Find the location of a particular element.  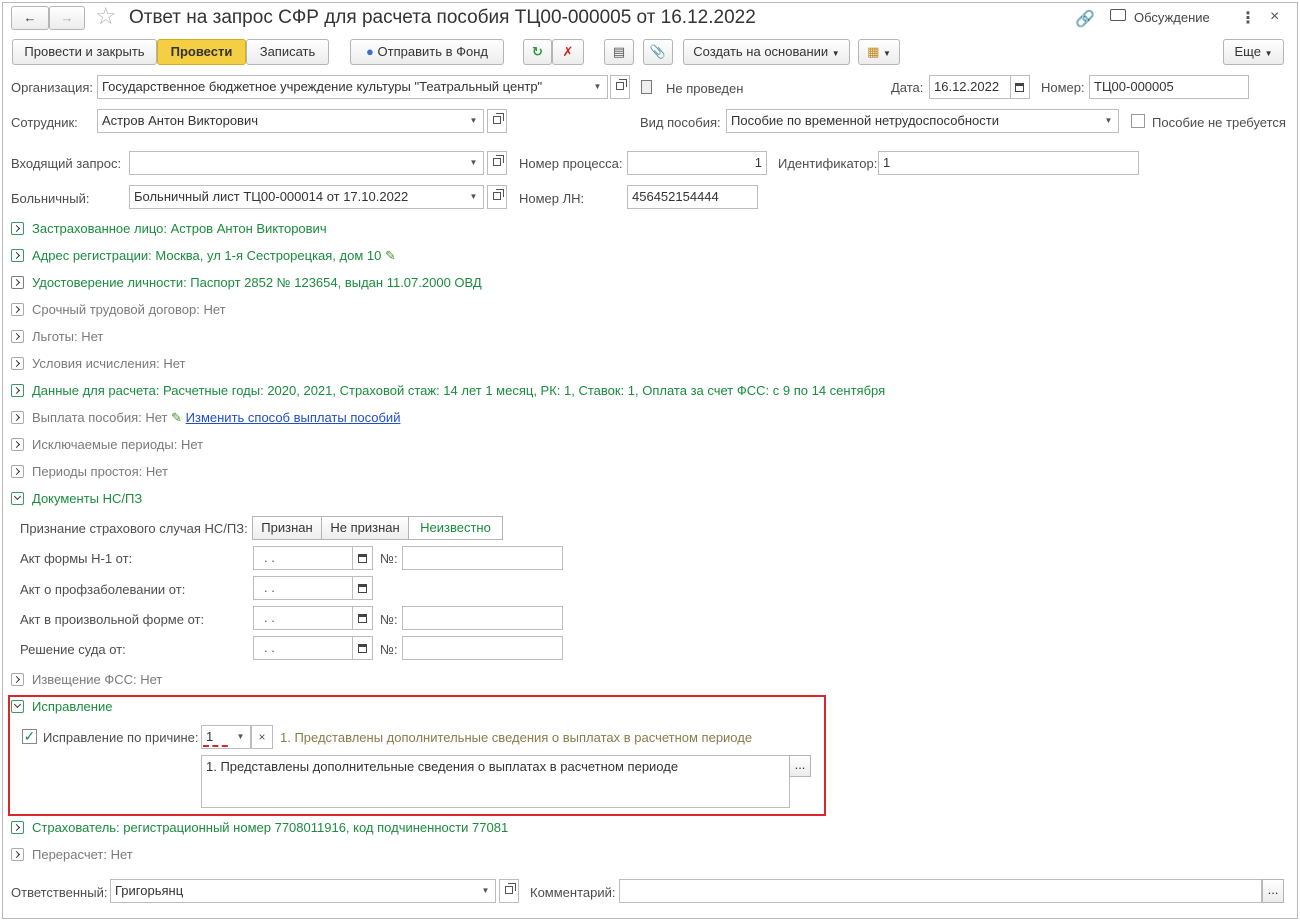

act-n1-calendar-button is located at coordinates (363, 558).